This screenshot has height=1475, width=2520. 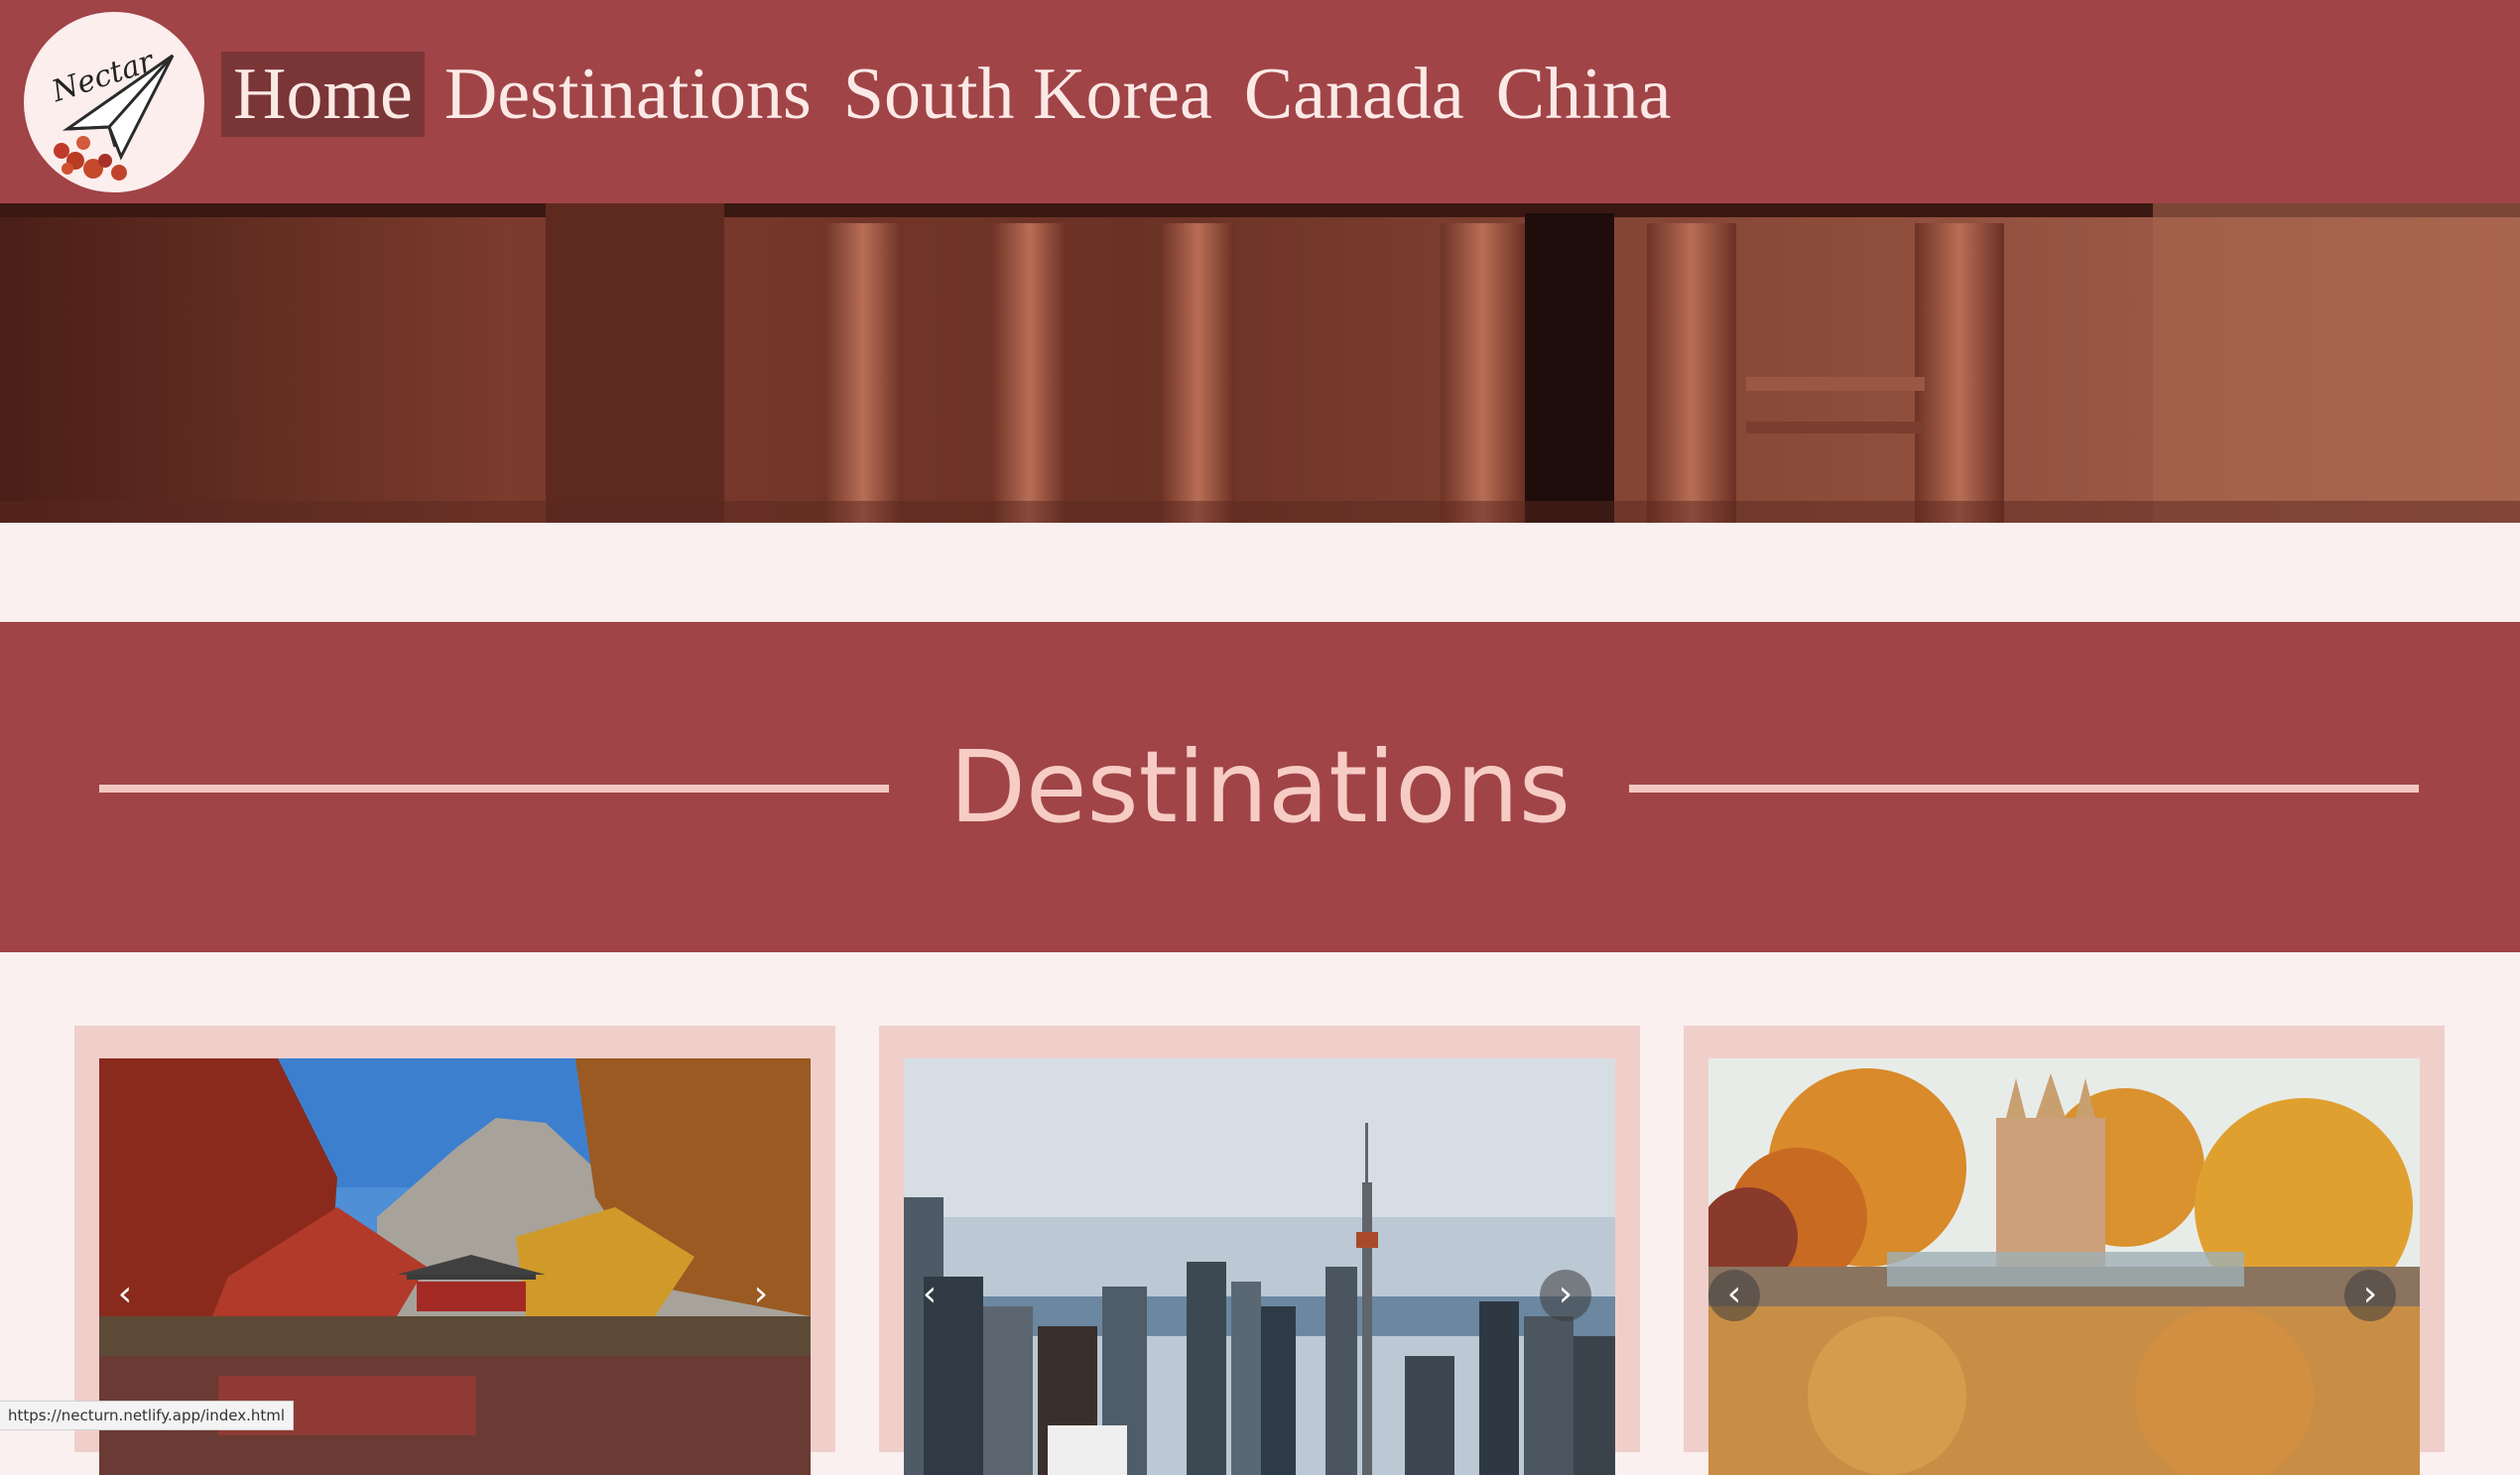 I want to click on heading-divider-right, so click(x=2024, y=789).